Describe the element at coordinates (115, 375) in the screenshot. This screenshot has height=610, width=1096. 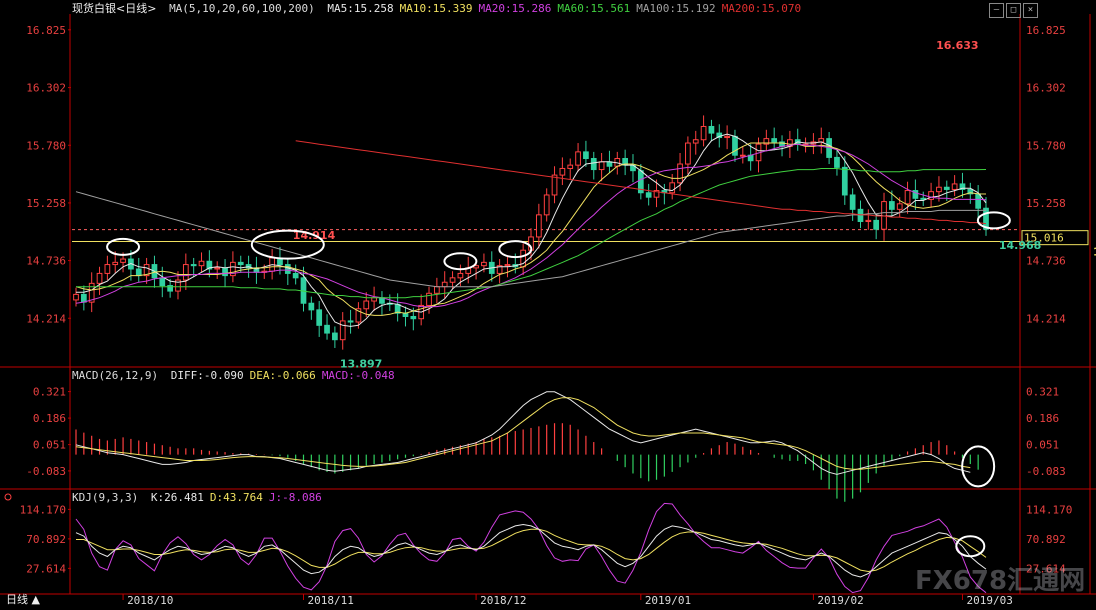
I see `macd-label: MACD(26,12,9)` at that location.